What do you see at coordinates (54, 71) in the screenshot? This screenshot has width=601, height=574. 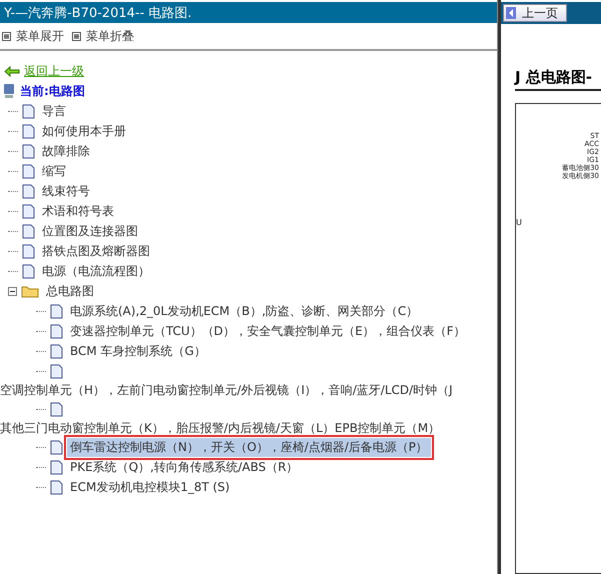 I see `back-link: 返回上一级` at bounding box center [54, 71].